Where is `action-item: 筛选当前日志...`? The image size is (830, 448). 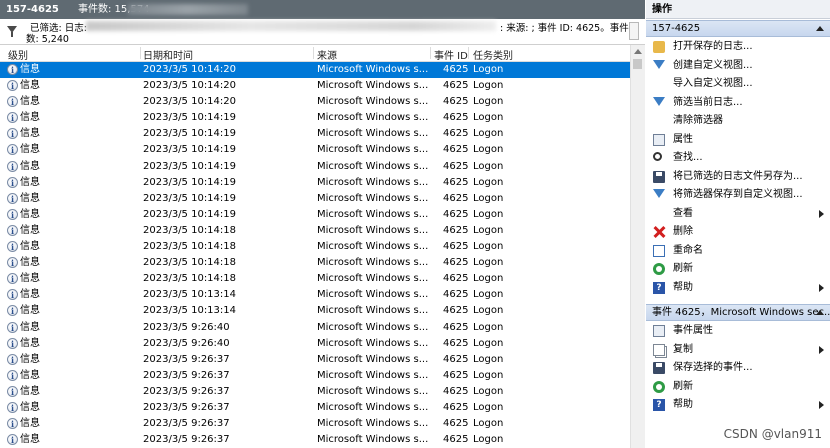 action-item: 筛选当前日志... is located at coordinates (738, 103).